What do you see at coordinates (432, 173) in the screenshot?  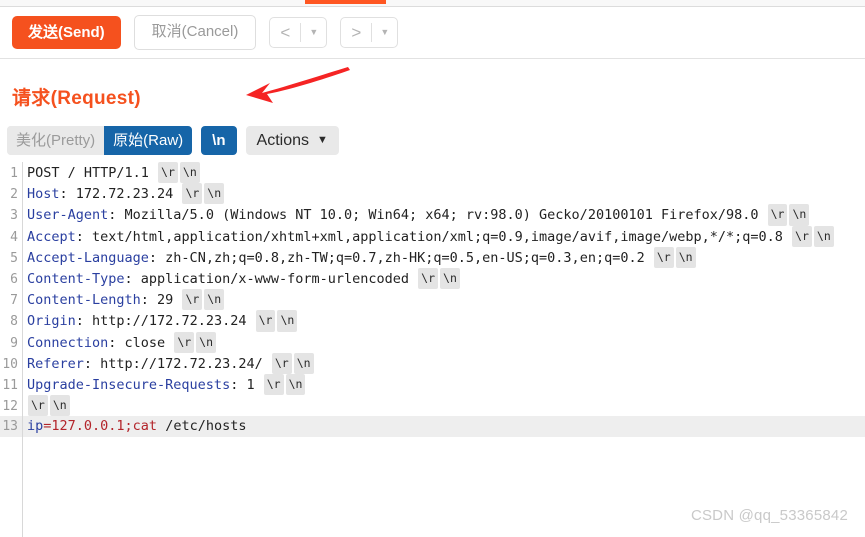 I see `code-line: 1 POST / HTTP/1.1 \r \n` at bounding box center [432, 173].